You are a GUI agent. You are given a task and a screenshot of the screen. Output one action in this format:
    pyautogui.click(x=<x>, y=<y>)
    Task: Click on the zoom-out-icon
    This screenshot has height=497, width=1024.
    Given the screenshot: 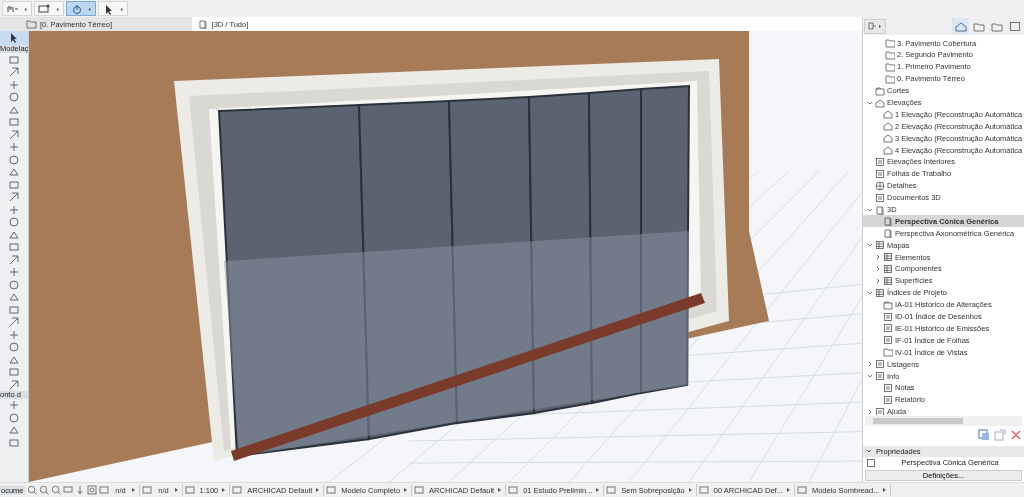 What is the action you would take?
    pyautogui.click(x=31, y=490)
    